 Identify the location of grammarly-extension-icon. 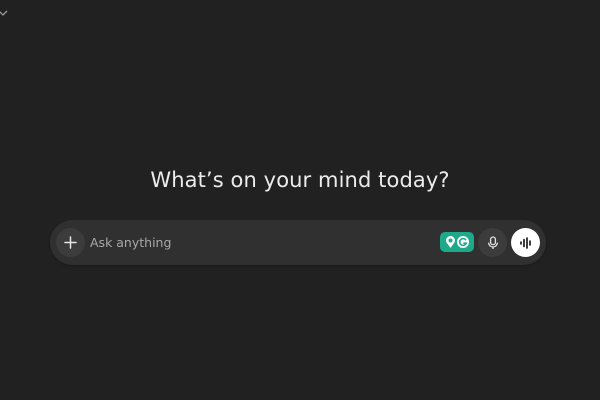
(457, 242).